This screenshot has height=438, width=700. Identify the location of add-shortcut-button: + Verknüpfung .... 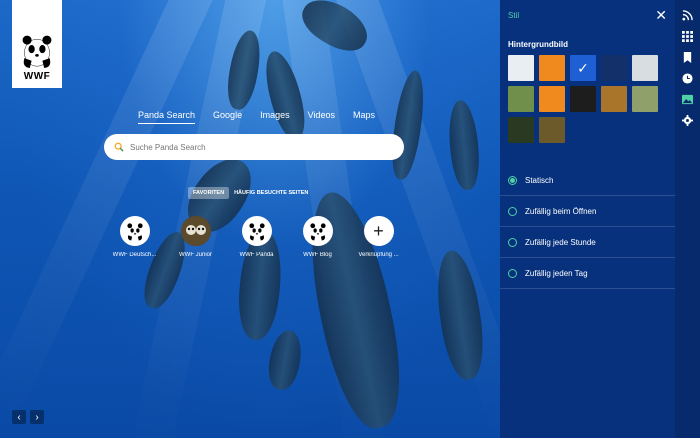
(378, 237).